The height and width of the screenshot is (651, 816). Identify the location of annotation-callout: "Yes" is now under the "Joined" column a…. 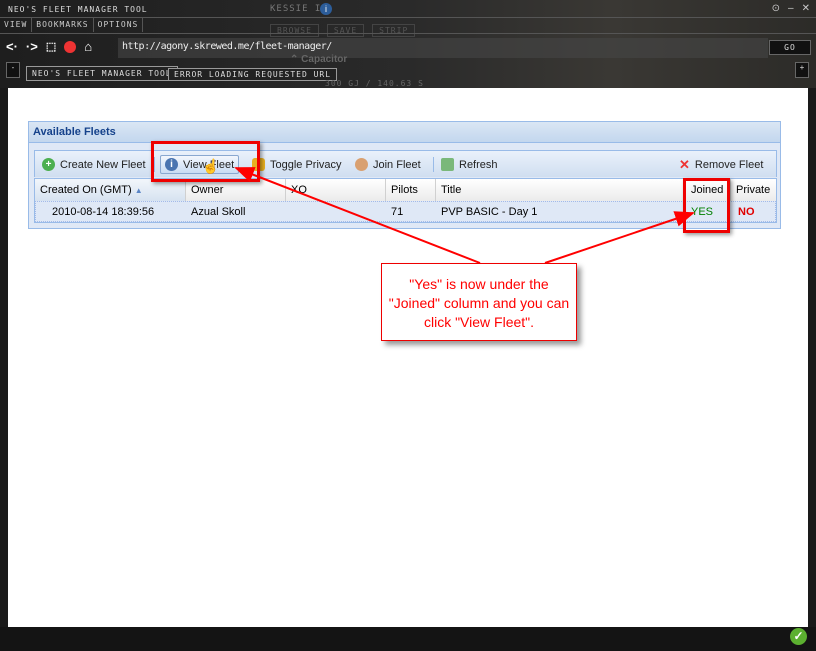
(479, 302).